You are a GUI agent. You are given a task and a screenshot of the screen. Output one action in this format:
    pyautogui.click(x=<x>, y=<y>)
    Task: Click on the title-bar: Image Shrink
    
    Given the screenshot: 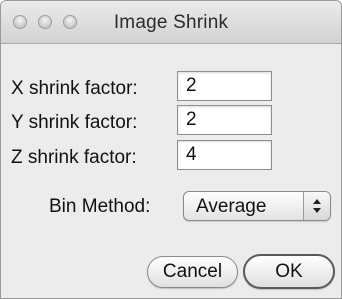 What is the action you would take?
    pyautogui.click(x=171, y=22)
    